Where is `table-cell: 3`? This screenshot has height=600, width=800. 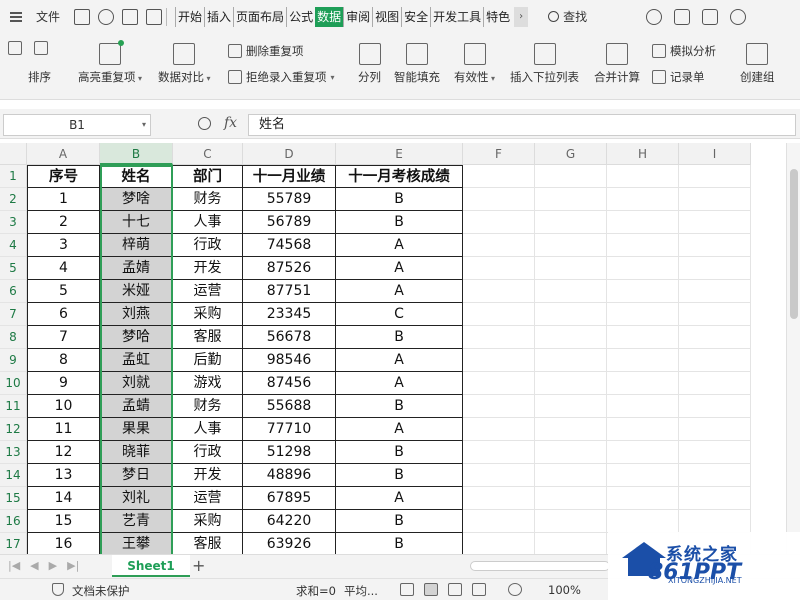 table-cell: 3 is located at coordinates (63, 245).